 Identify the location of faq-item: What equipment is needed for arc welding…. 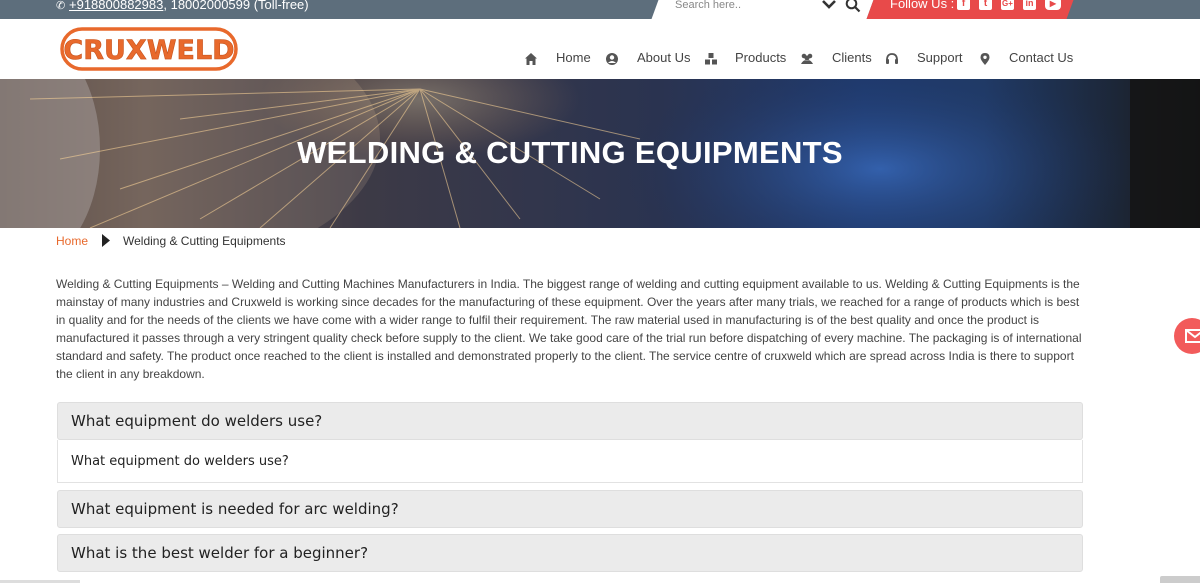
(570, 509).